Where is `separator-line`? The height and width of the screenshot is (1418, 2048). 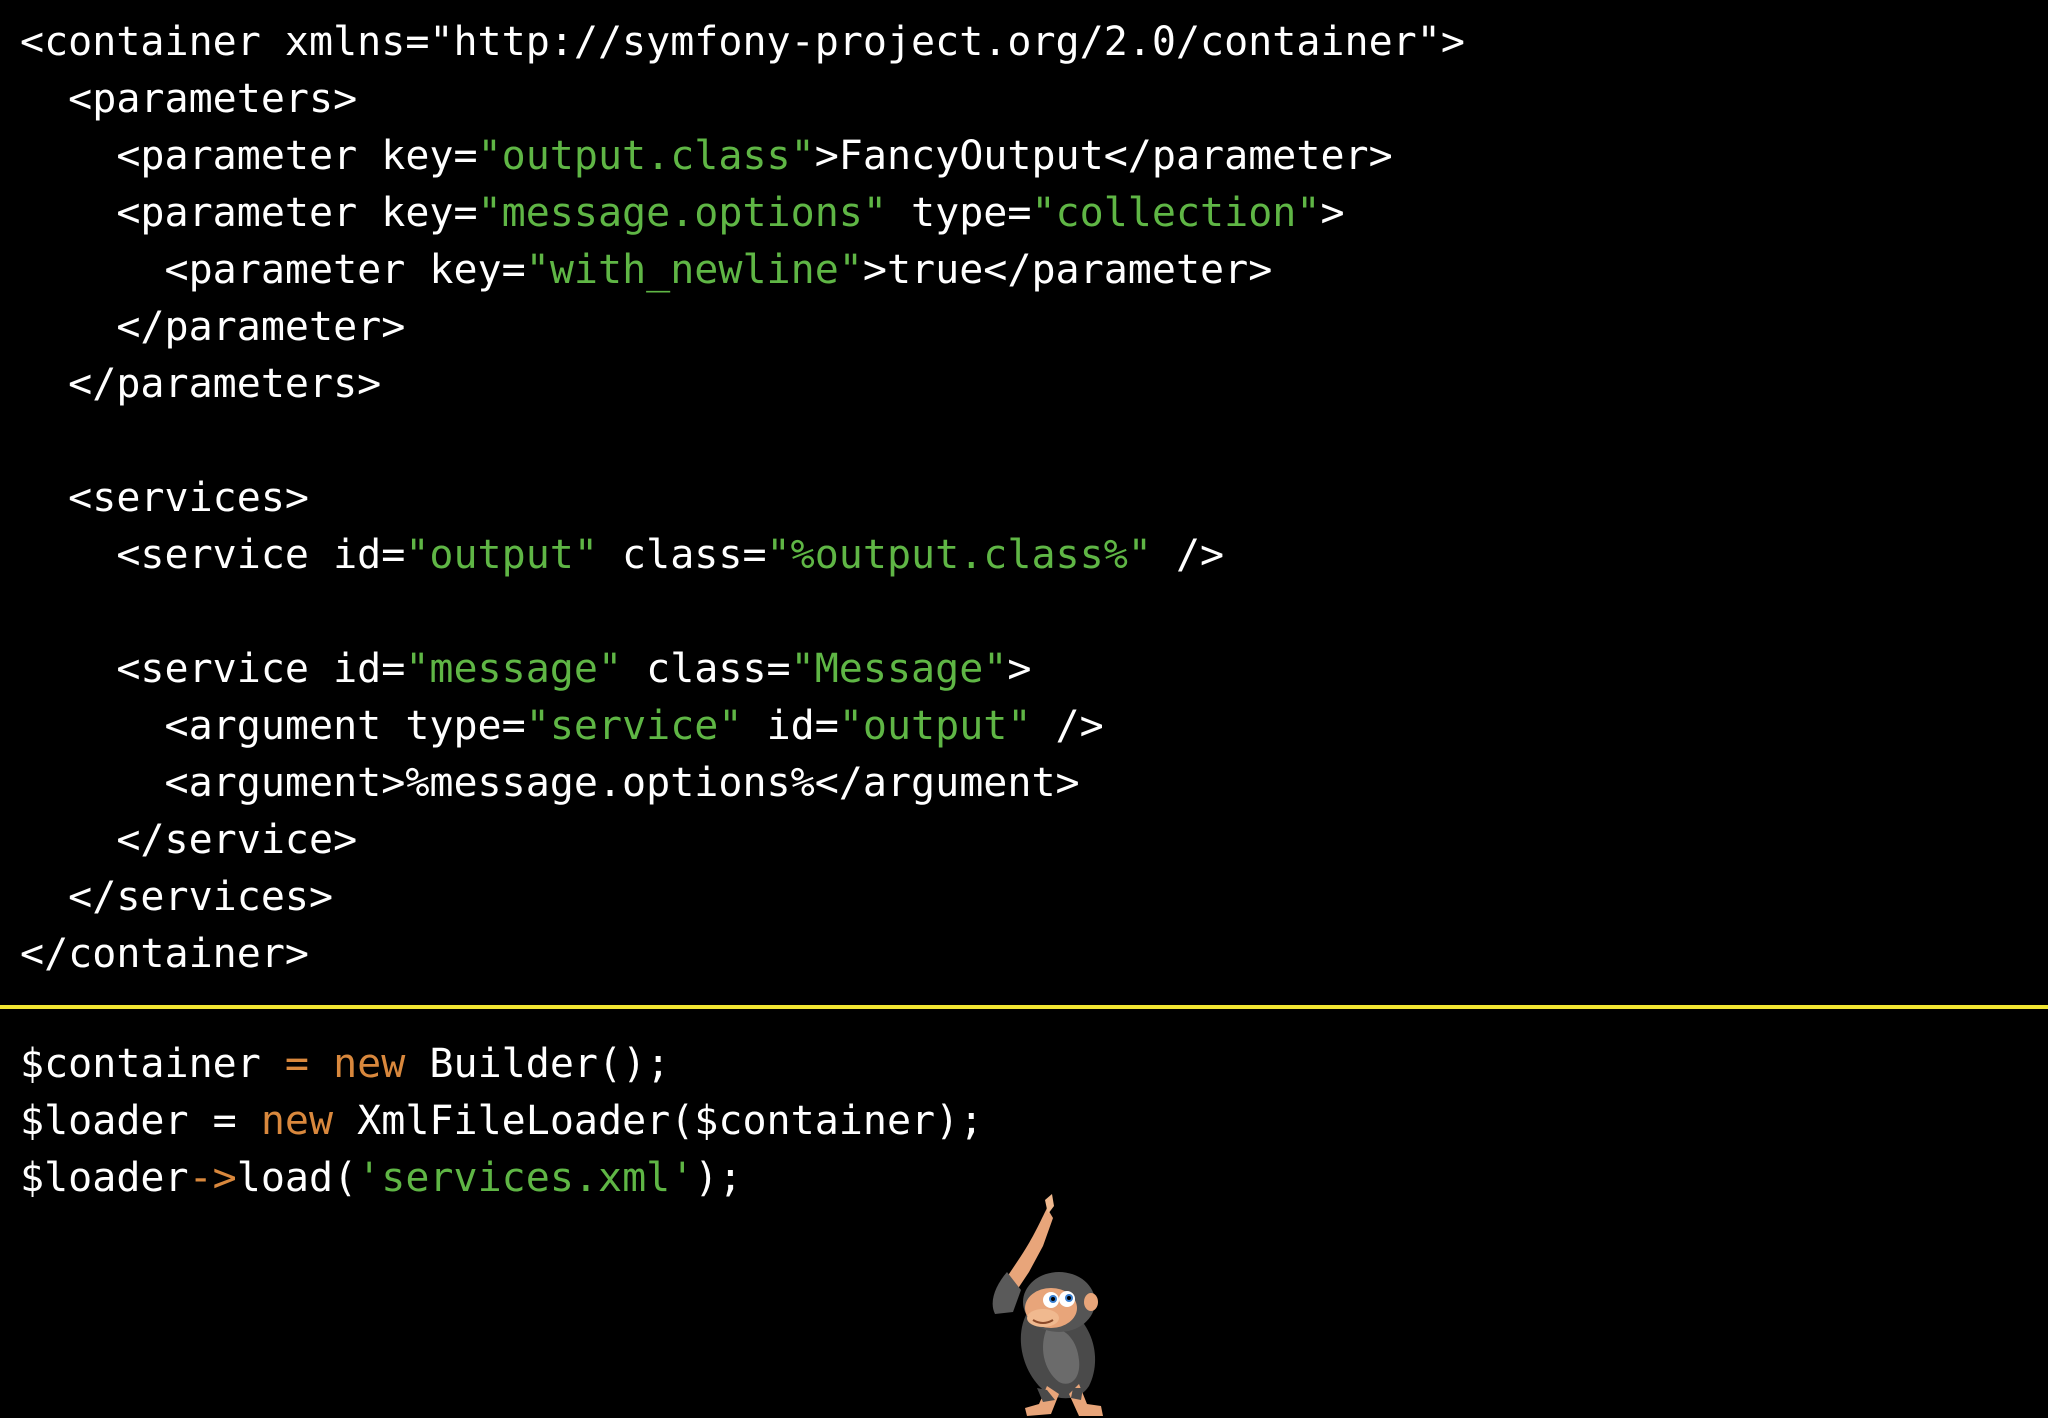 separator-line is located at coordinates (1024, 1007).